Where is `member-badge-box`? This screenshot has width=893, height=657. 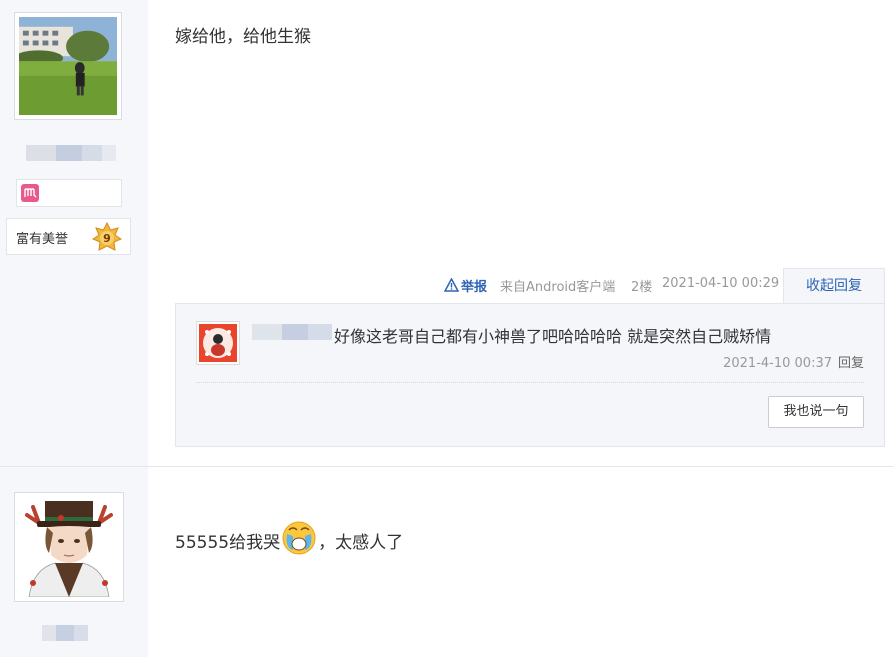 member-badge-box is located at coordinates (69, 193).